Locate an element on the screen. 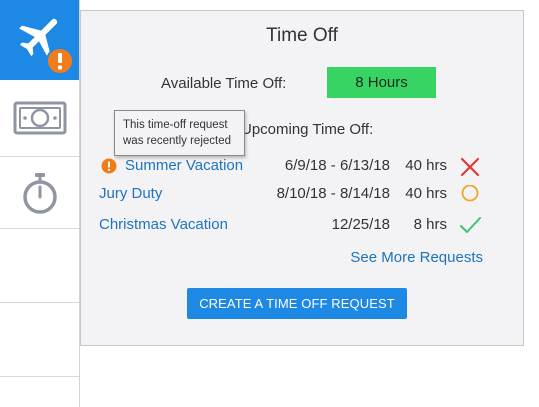  request-name-link: Christmas Vacation is located at coordinates (163, 224).